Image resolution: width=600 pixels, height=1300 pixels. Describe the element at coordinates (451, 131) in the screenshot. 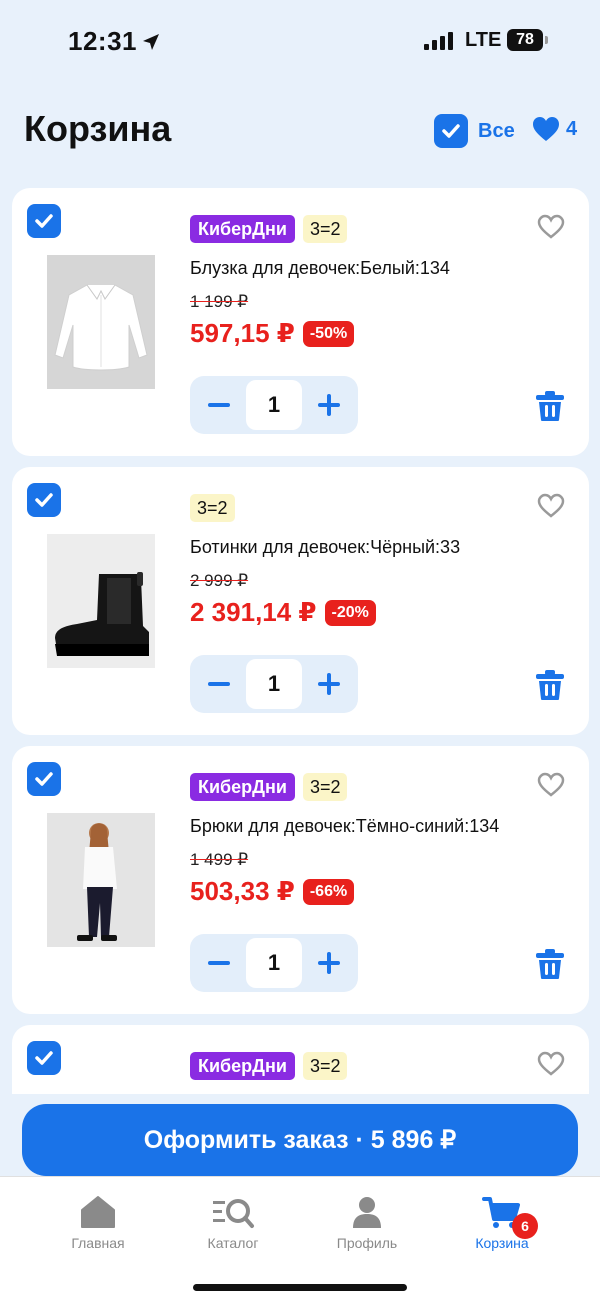

I see `checkbox-checked-icon` at that location.